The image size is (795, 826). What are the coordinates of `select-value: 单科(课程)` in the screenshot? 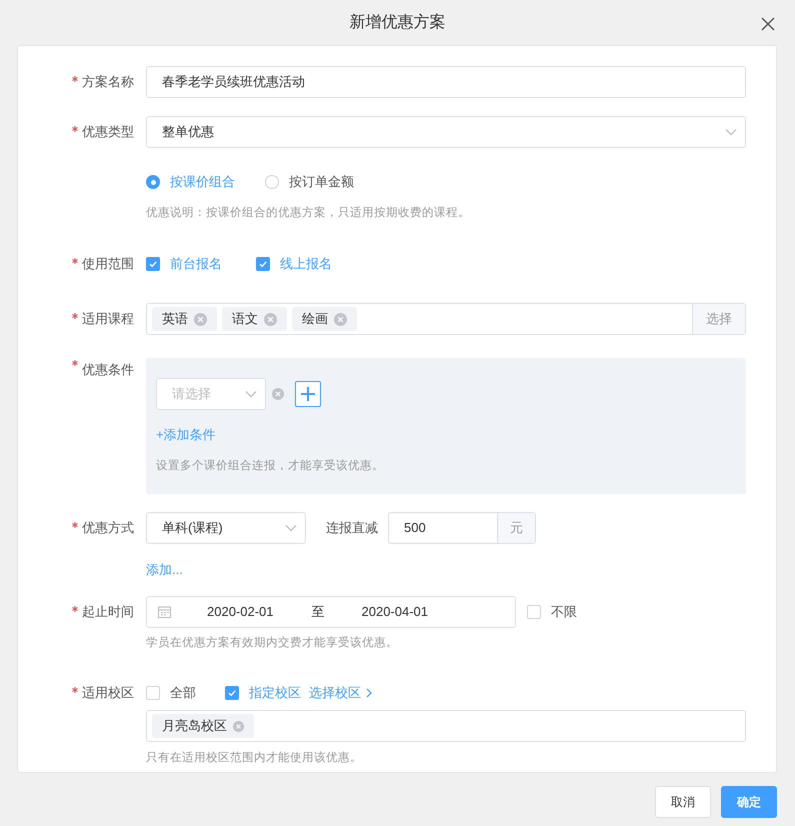 It's located at (192, 528).